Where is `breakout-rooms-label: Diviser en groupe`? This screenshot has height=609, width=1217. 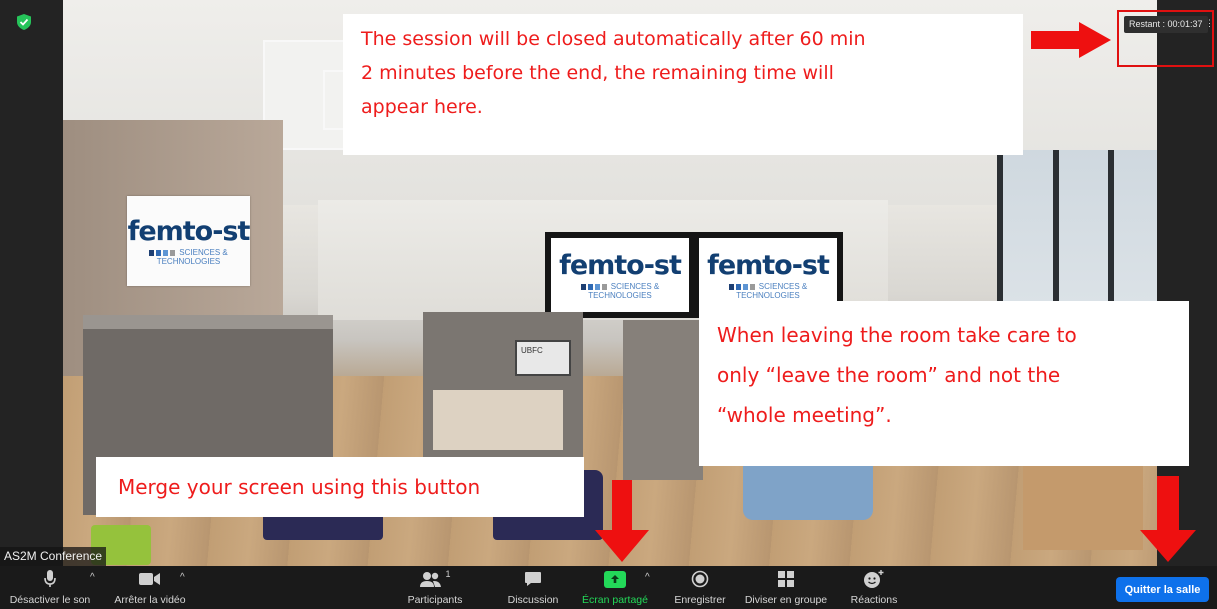
breakout-rooms-label: Diviser en groupe is located at coordinates (786, 600).